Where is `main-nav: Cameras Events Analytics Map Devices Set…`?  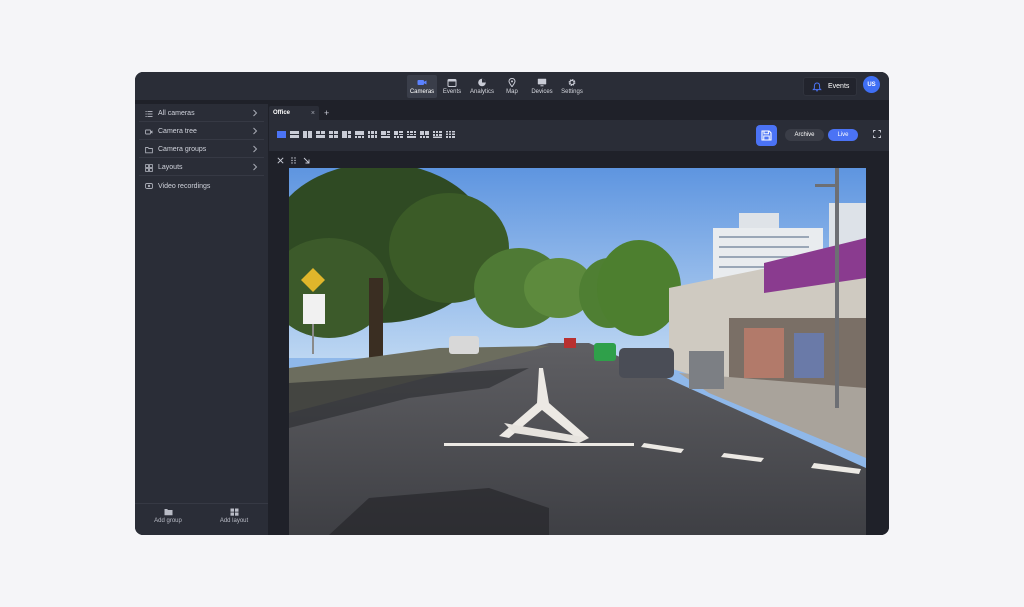
main-nav: Cameras Events Analytics Map Devices Set… is located at coordinates (497, 86).